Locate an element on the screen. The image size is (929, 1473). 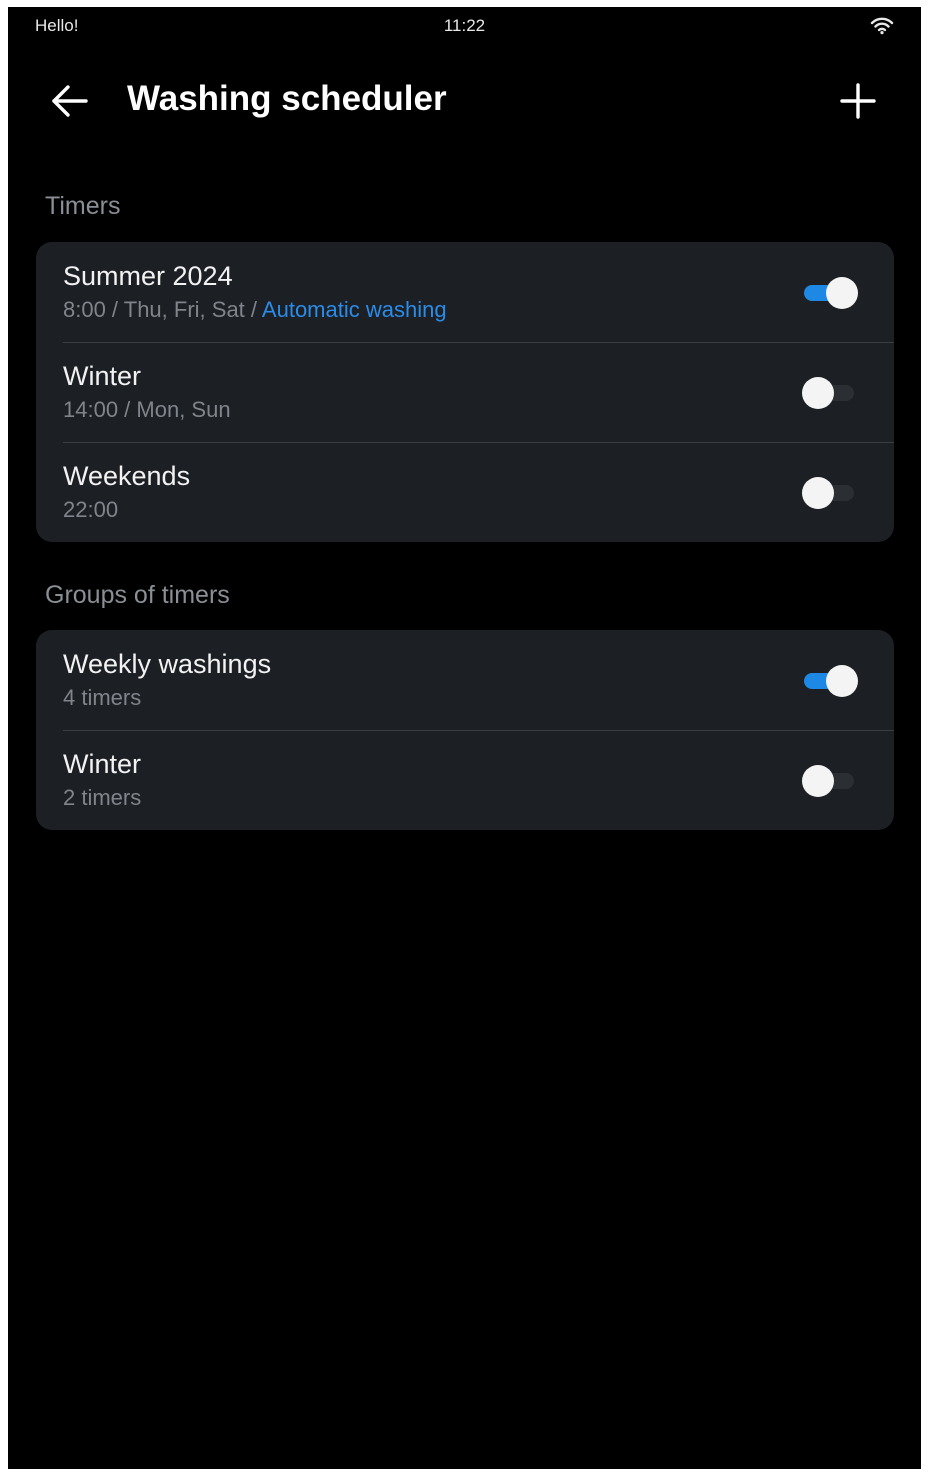
groups-section-header: Groups of timers is located at coordinates (137, 595).